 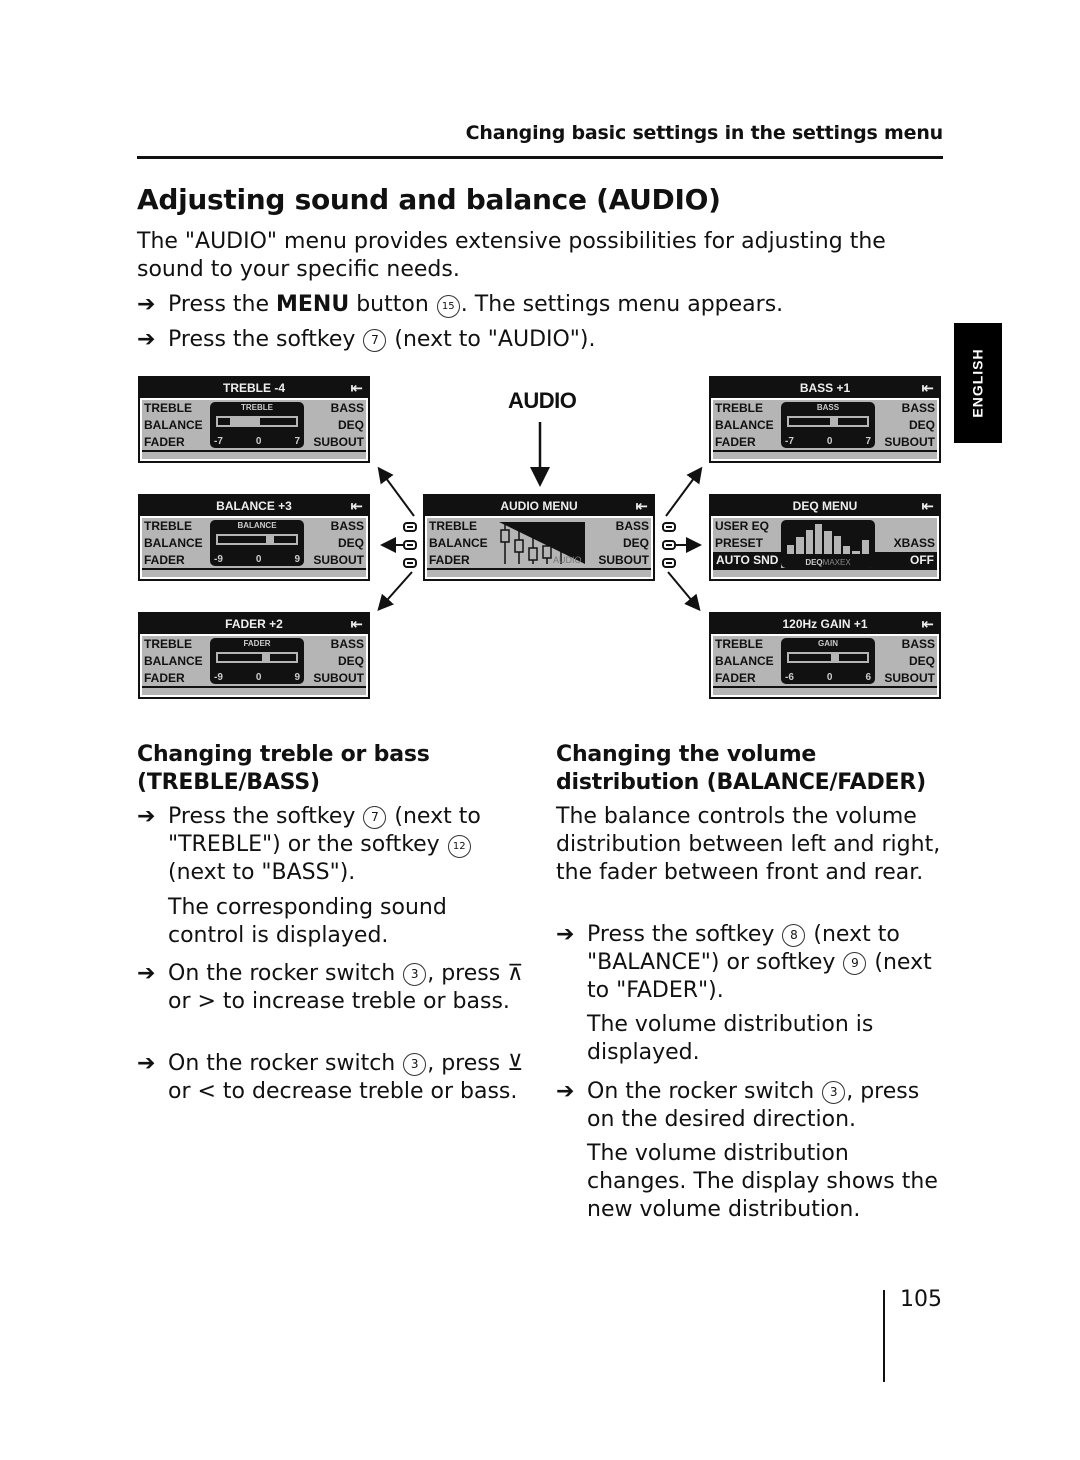 I want to click on ref-number-icon: 12, so click(x=459, y=846).